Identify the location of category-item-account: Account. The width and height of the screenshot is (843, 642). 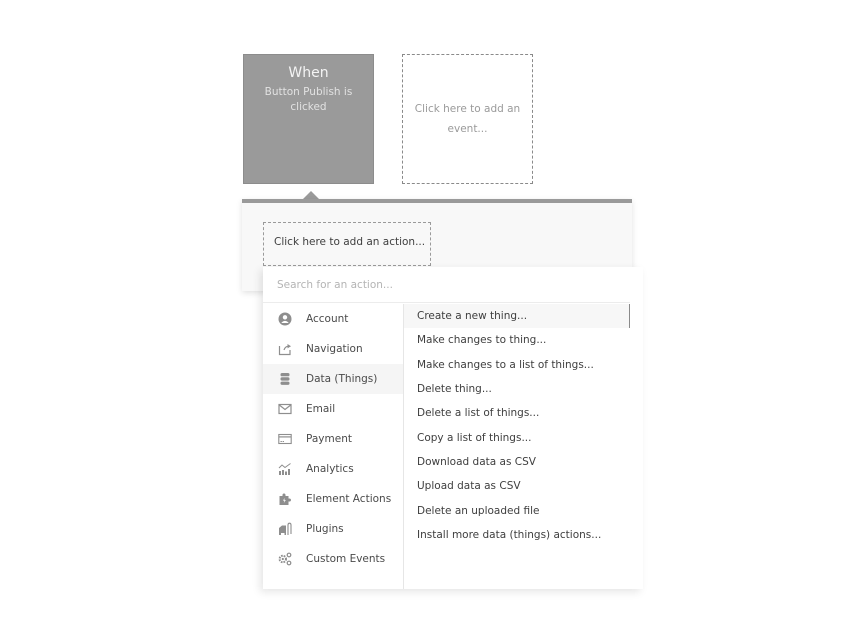
(333, 319).